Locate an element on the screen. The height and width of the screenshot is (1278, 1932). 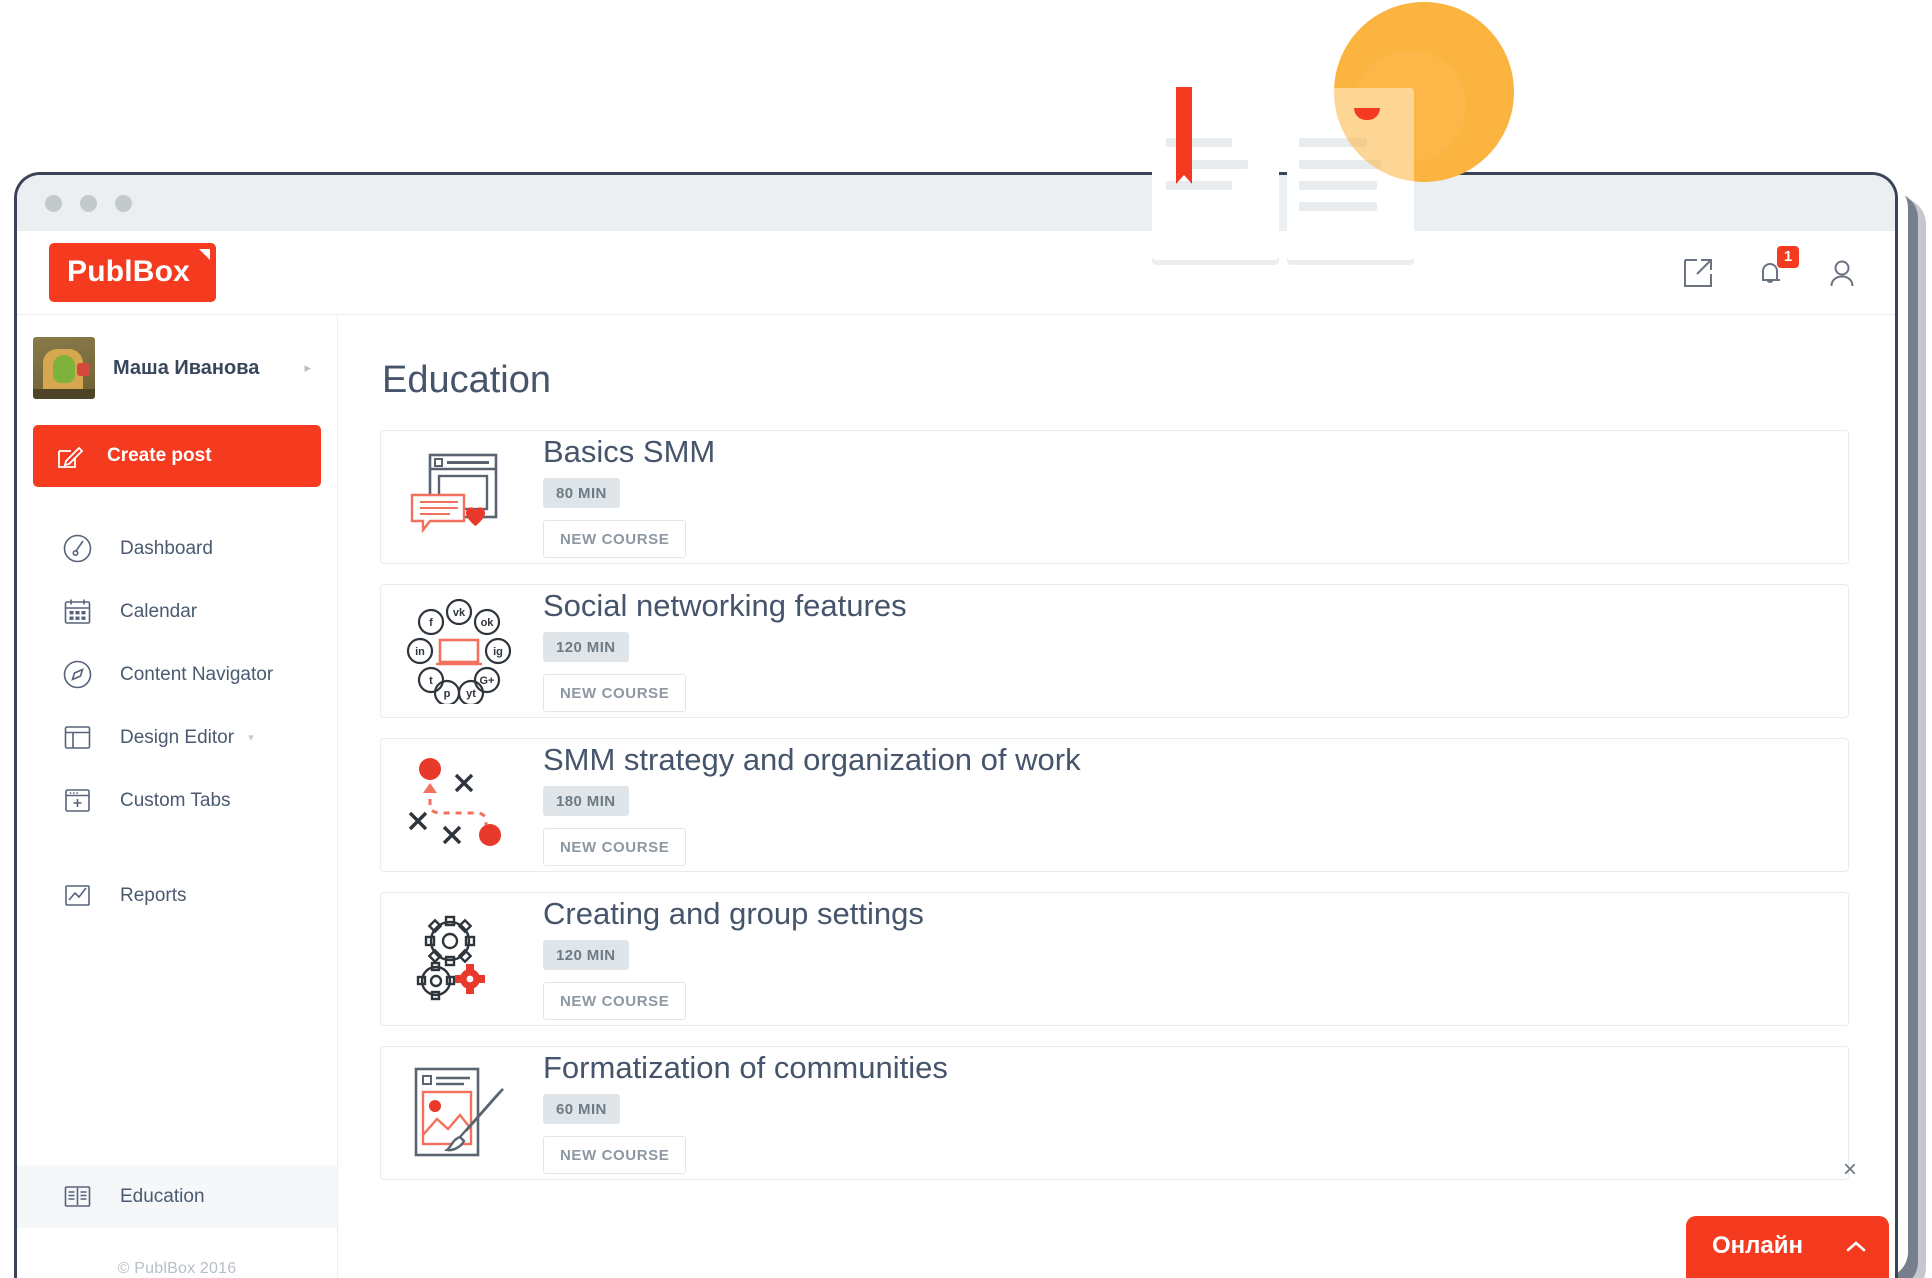
logo-text: PublBox is located at coordinates (129, 271).